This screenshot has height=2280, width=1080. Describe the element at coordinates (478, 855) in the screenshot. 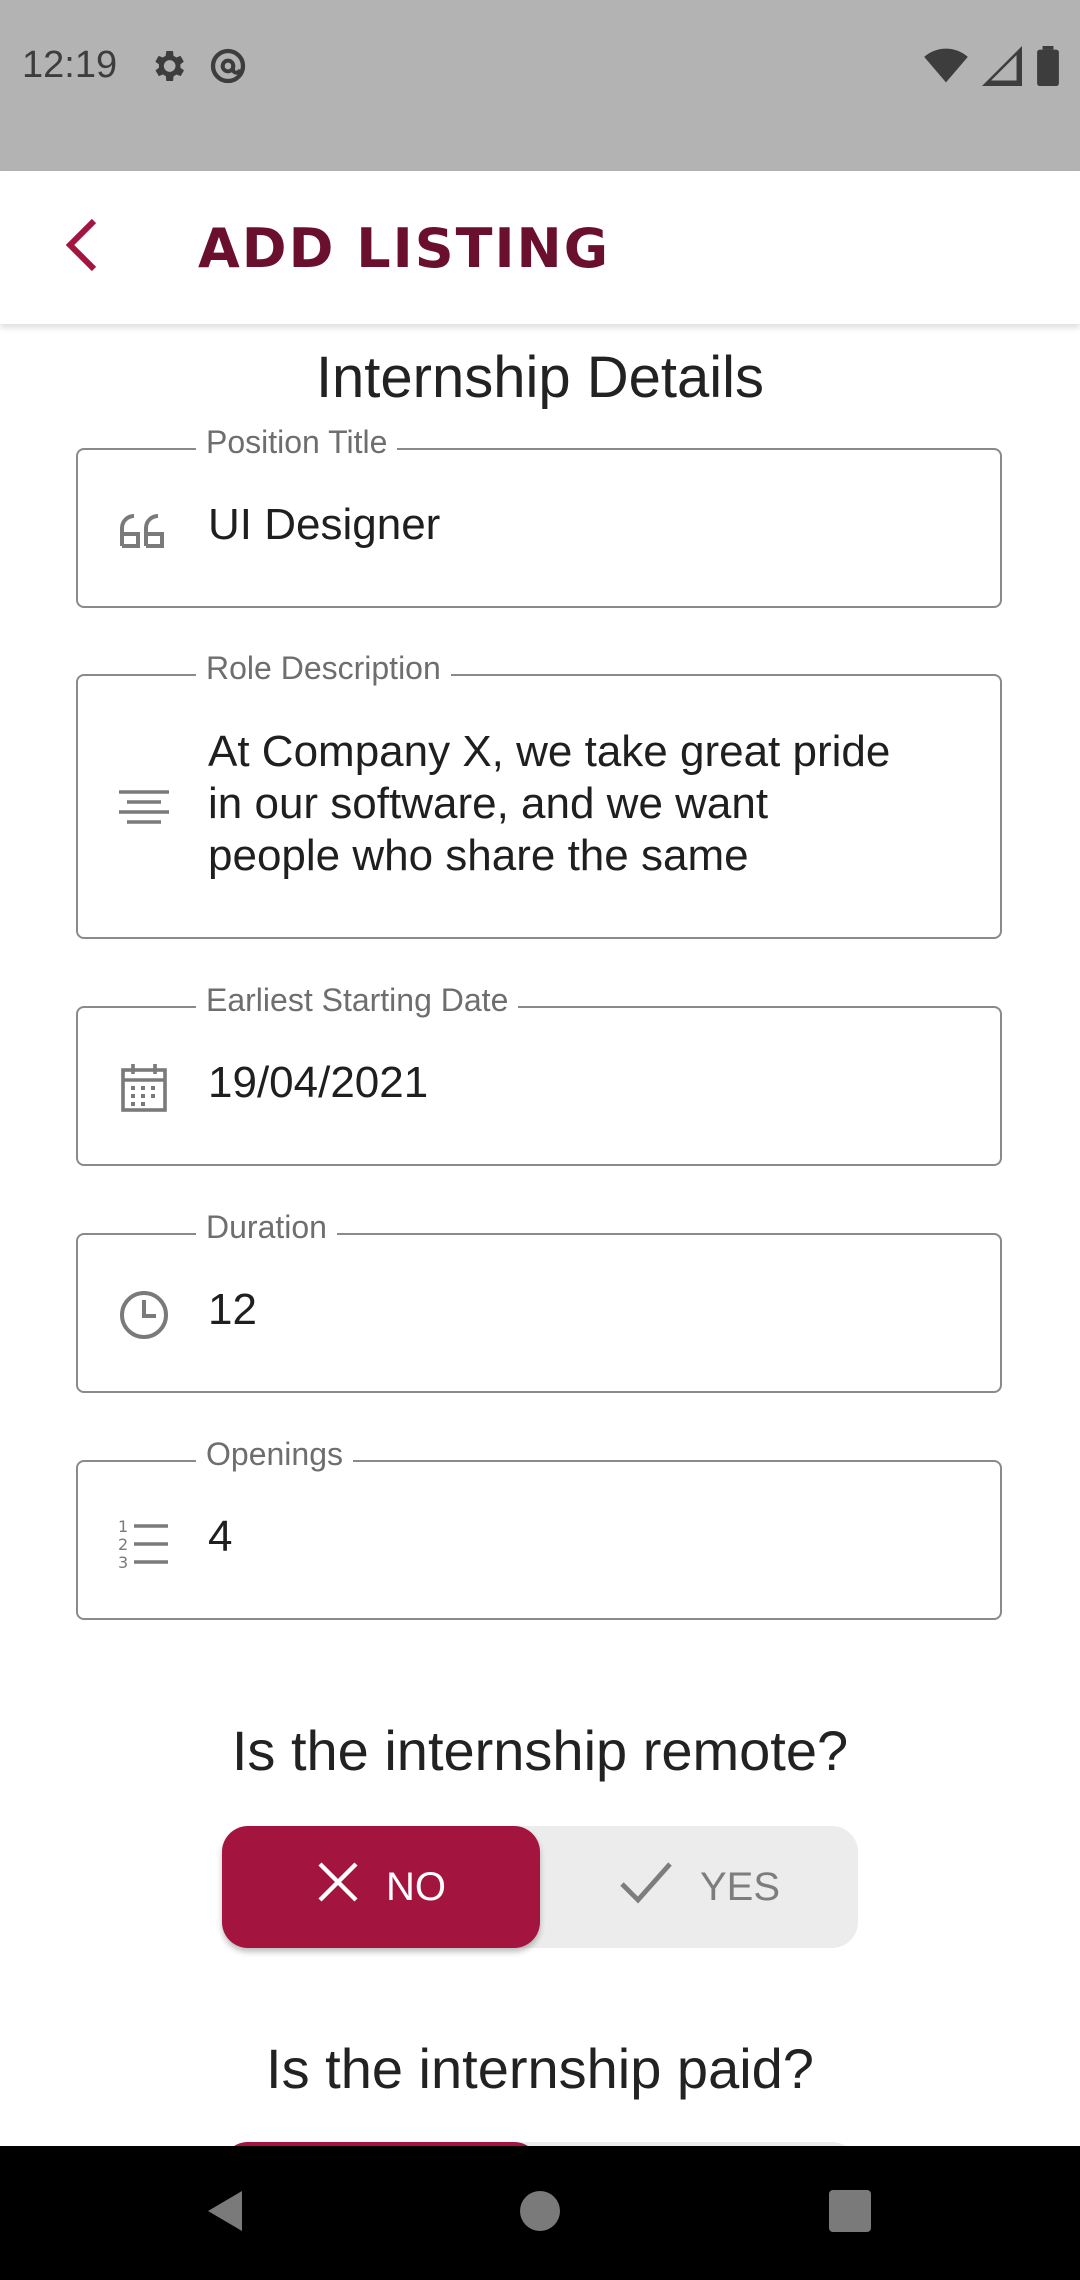

I see `role-description-line: people who share the same` at that location.